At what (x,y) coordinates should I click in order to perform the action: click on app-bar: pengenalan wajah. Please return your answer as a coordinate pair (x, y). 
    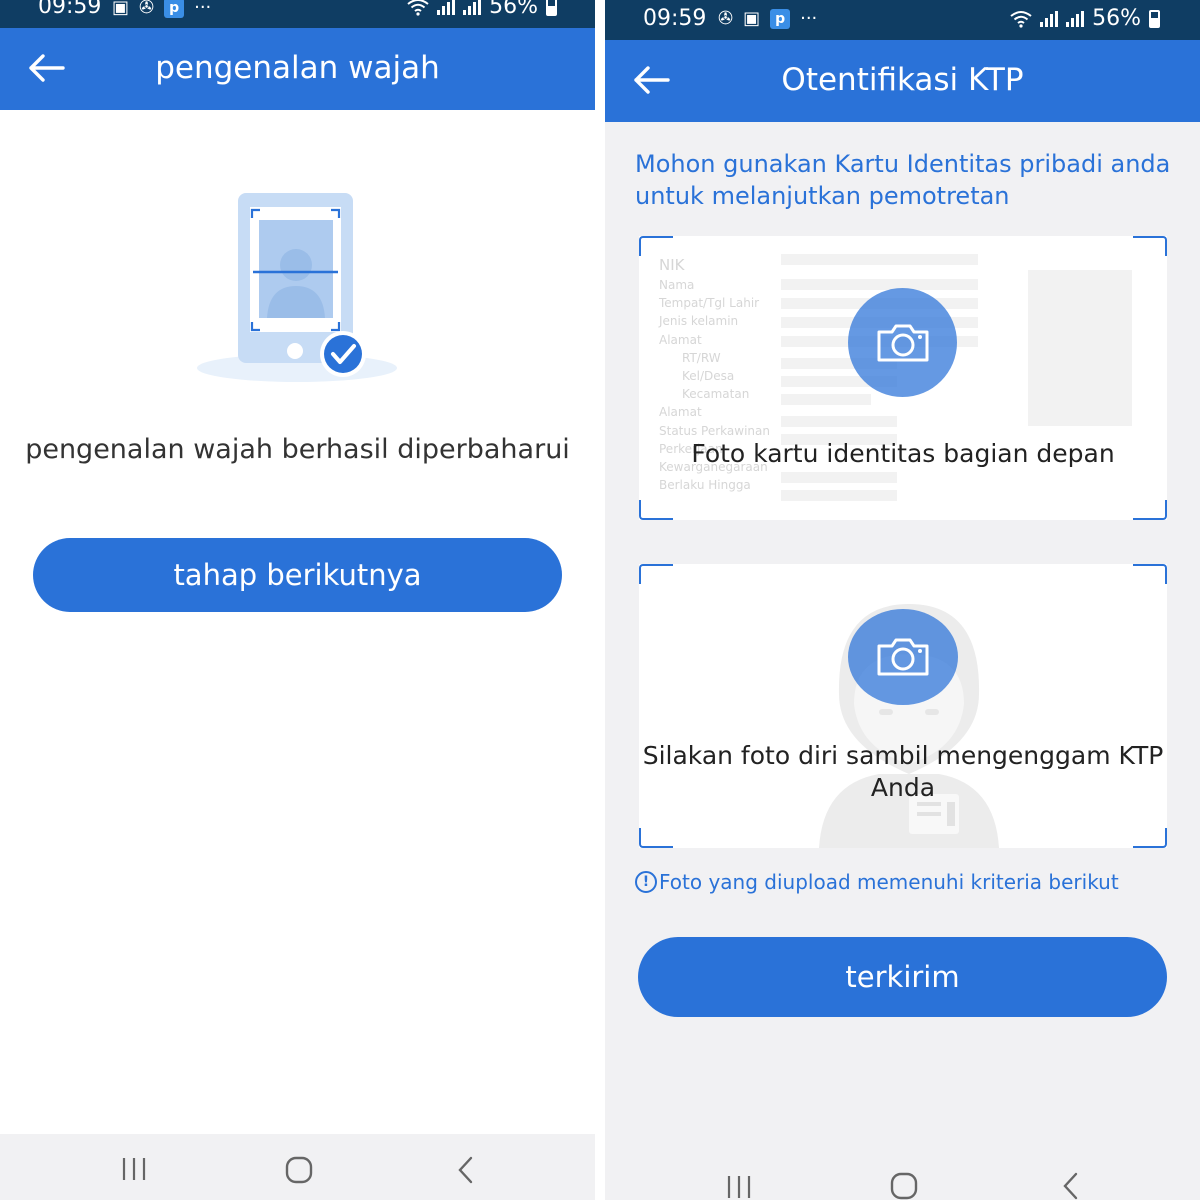
    Looking at the image, I should click on (297, 69).